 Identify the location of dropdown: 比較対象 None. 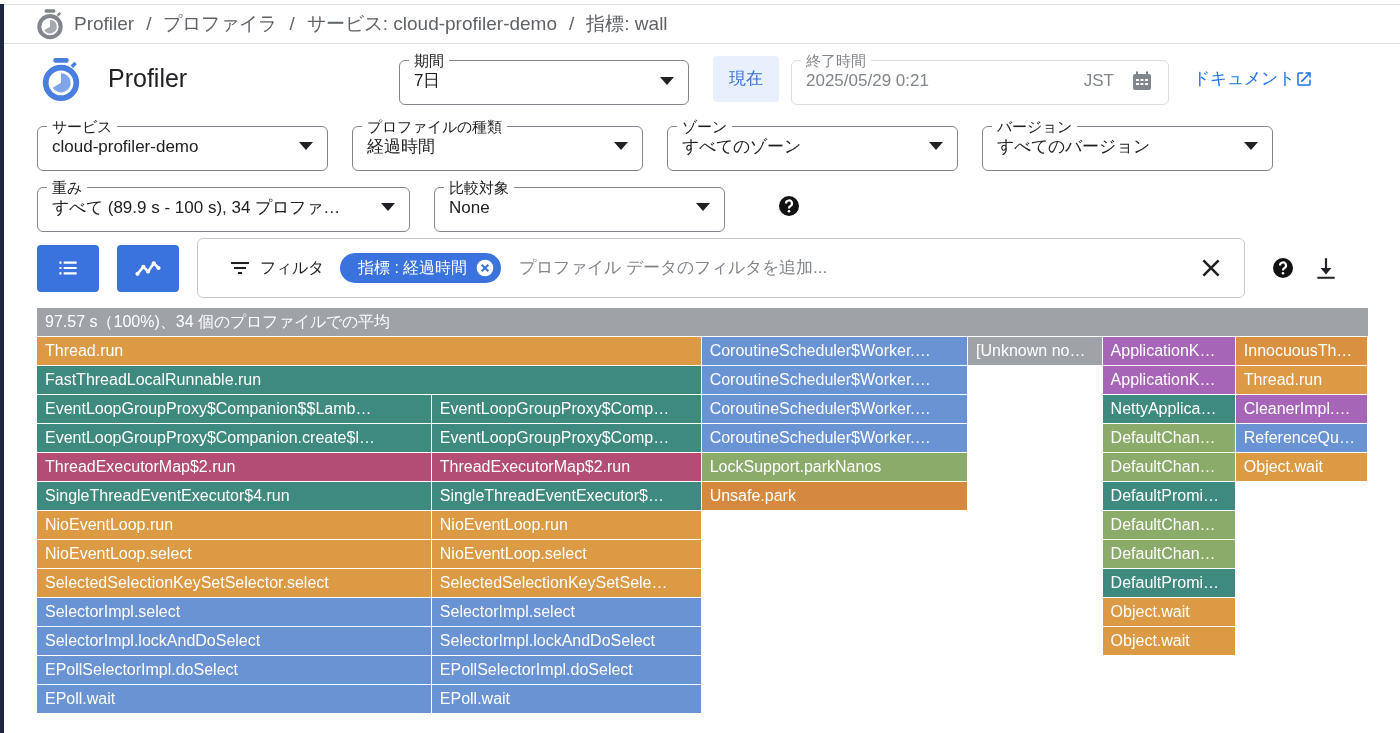
(579, 205).